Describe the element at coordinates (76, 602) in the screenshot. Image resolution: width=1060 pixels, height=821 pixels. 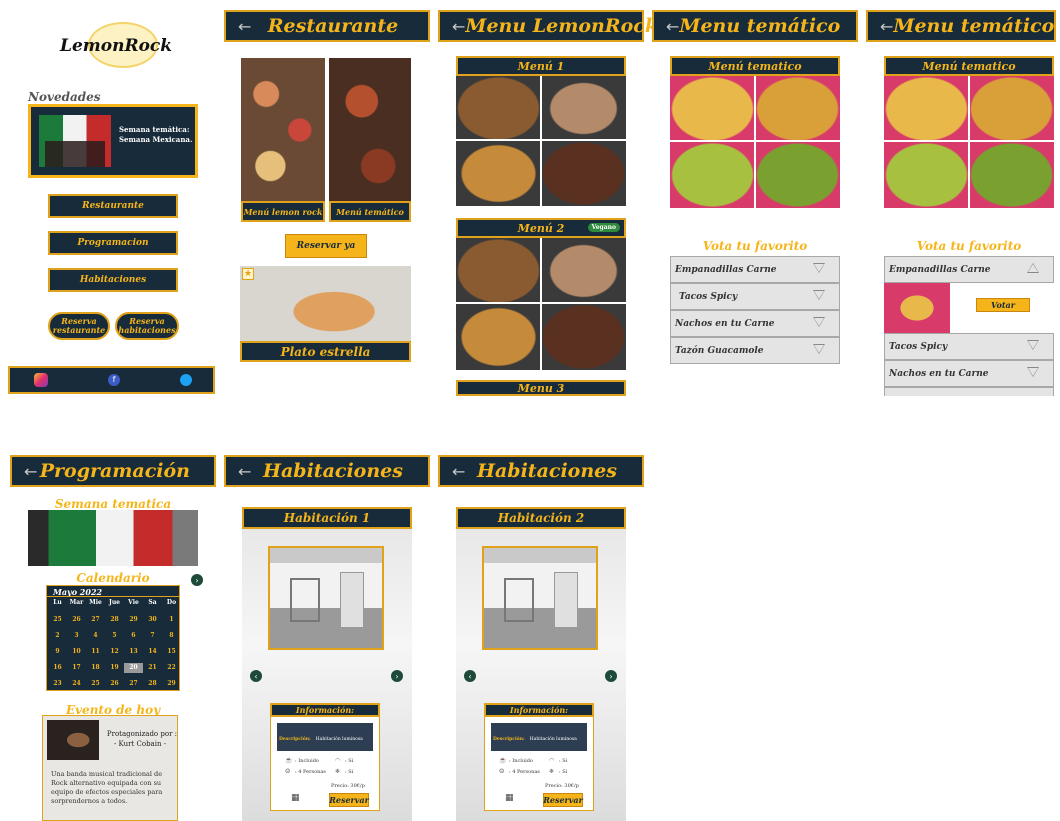
I see `weekday-label: Mar` at that location.